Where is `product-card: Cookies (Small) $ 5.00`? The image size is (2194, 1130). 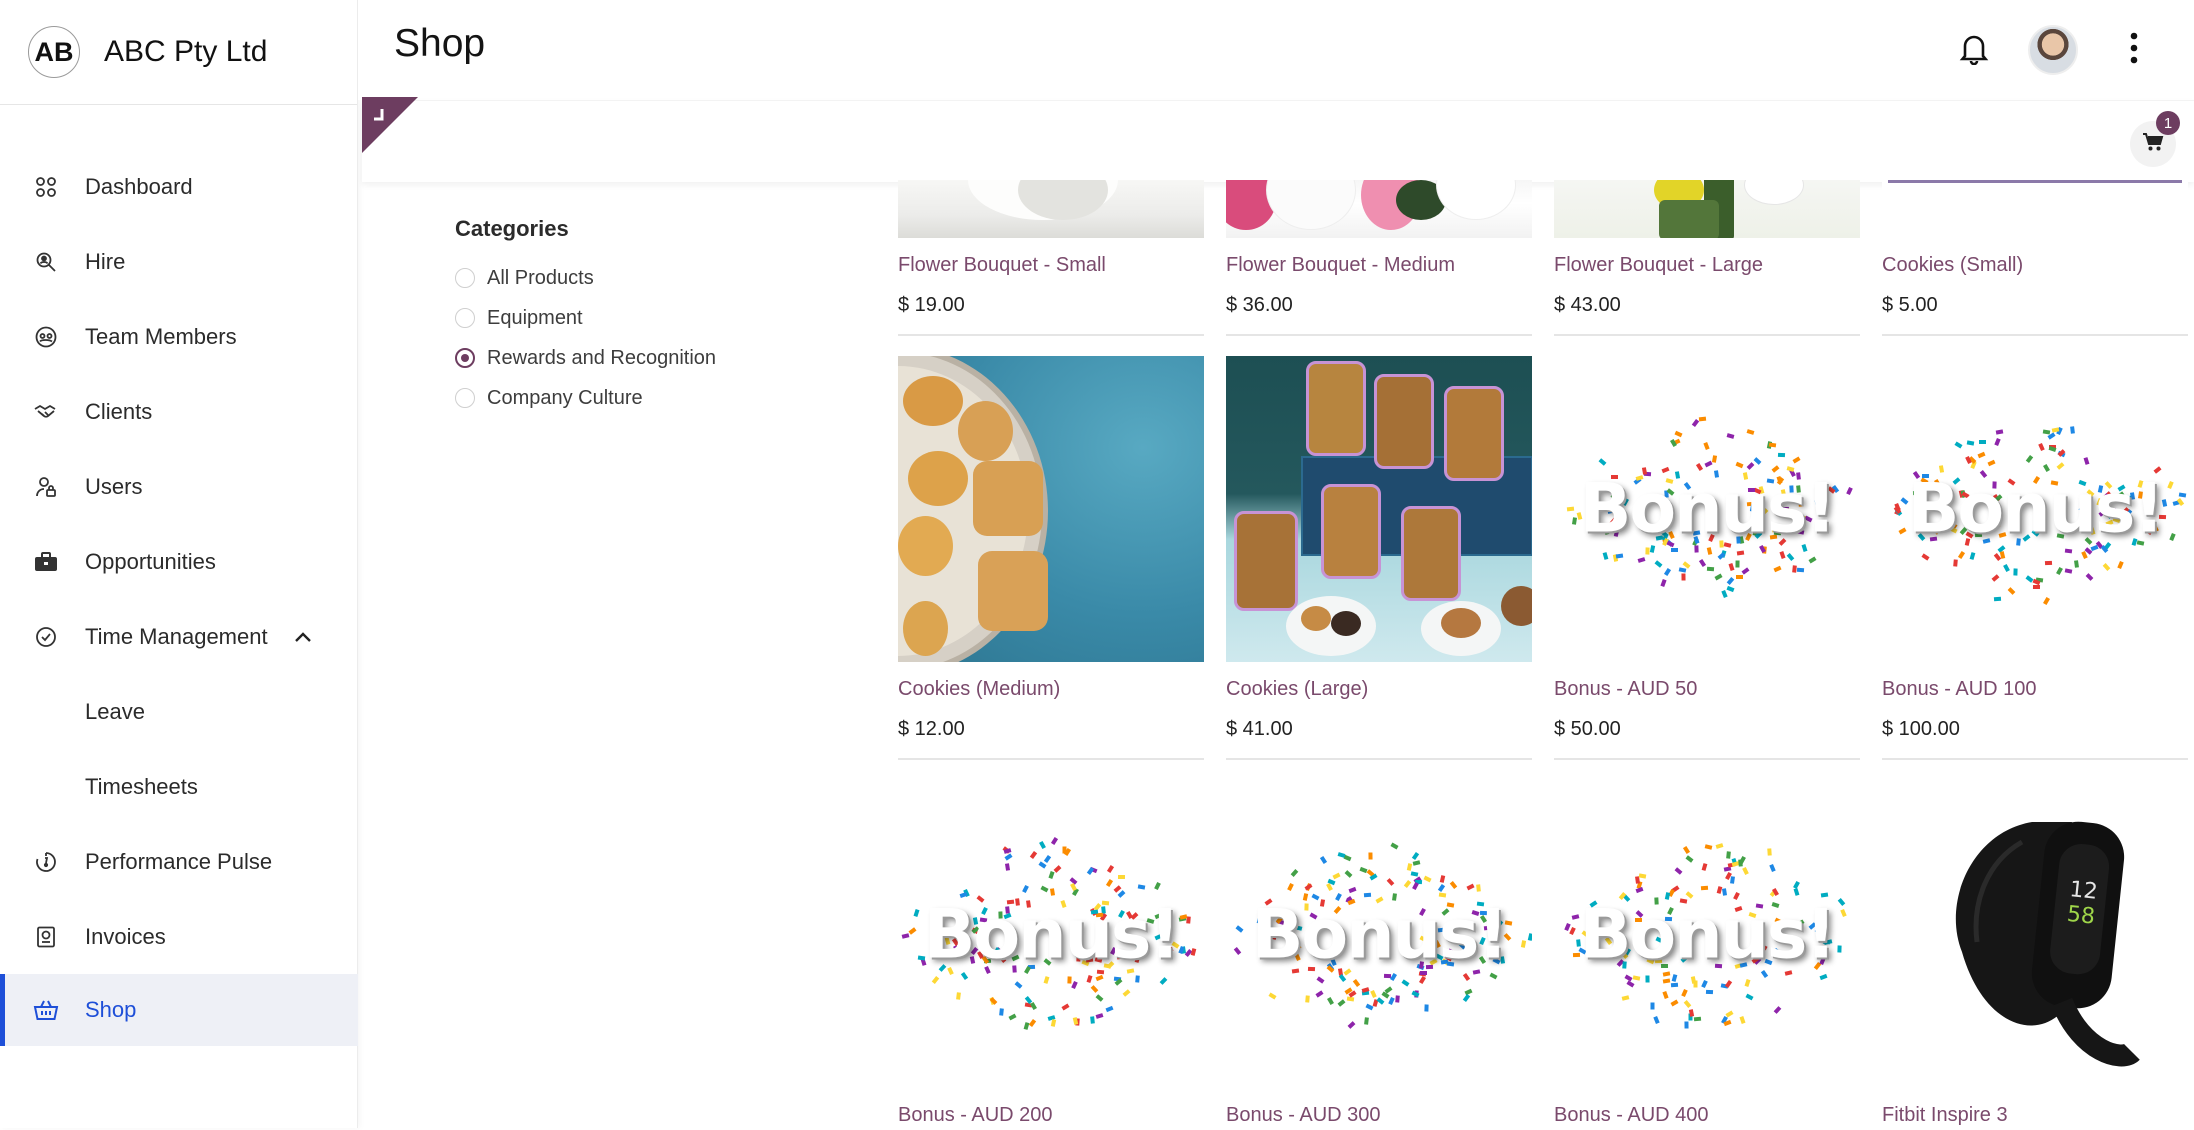
product-card: Cookies (Small) $ 5.00 is located at coordinates (2035, 258).